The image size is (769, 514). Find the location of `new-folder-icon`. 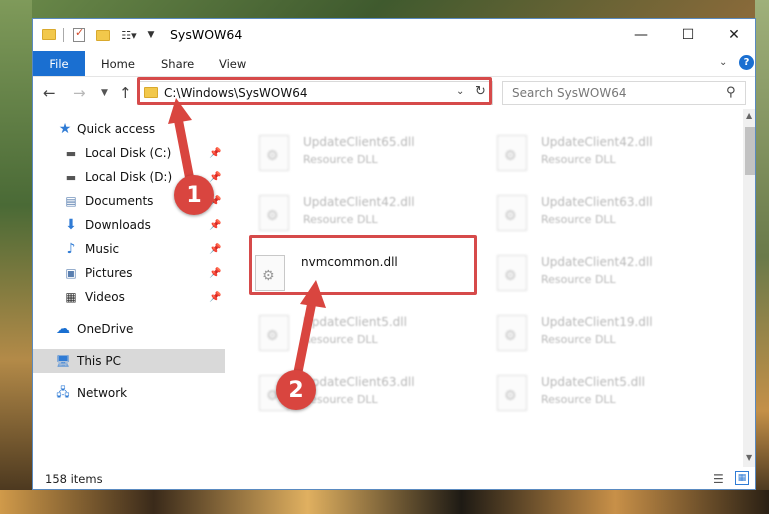

new-folder-icon is located at coordinates (103, 35).